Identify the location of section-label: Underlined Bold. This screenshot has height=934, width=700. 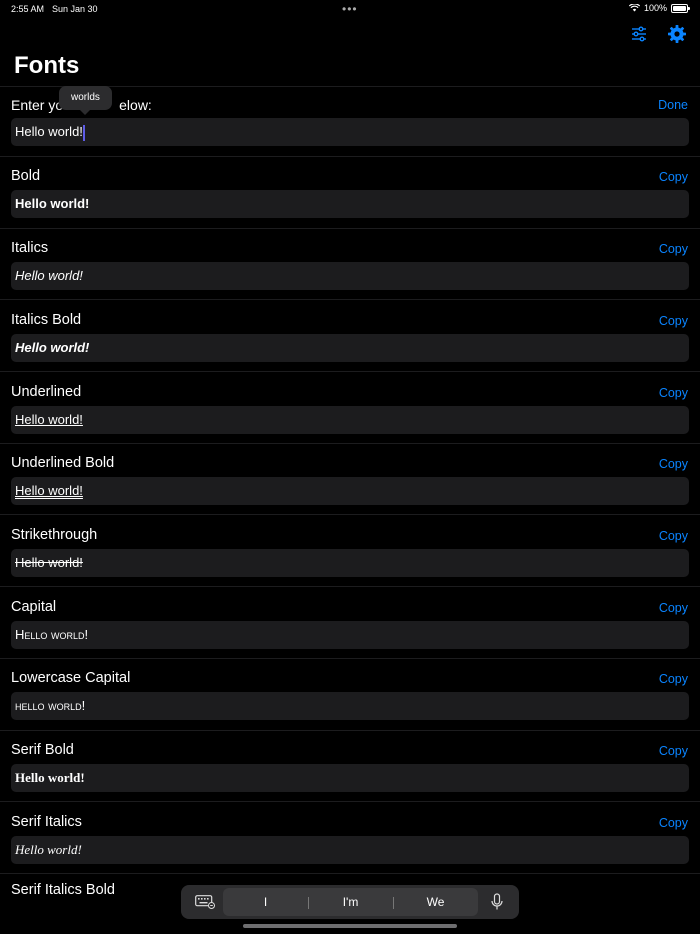
(63, 463).